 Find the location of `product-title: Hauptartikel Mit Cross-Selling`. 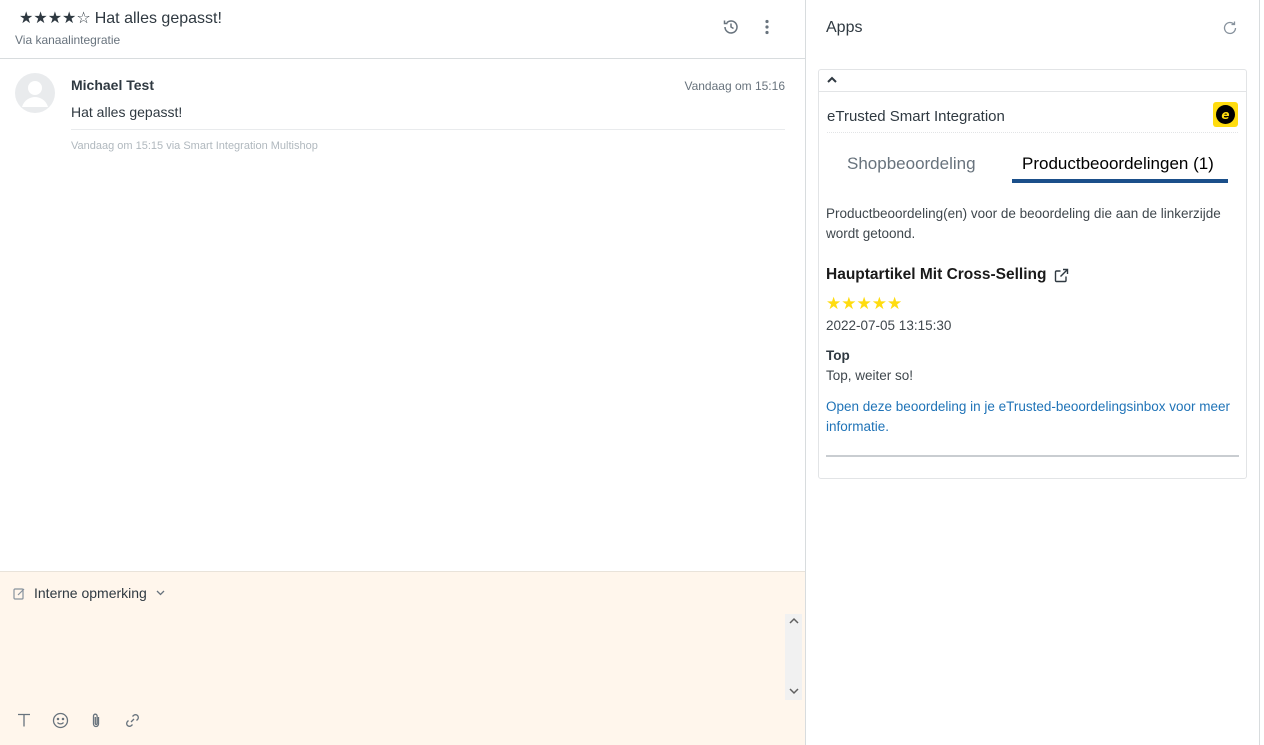

product-title: Hauptartikel Mit Cross-Selling is located at coordinates (947, 275).